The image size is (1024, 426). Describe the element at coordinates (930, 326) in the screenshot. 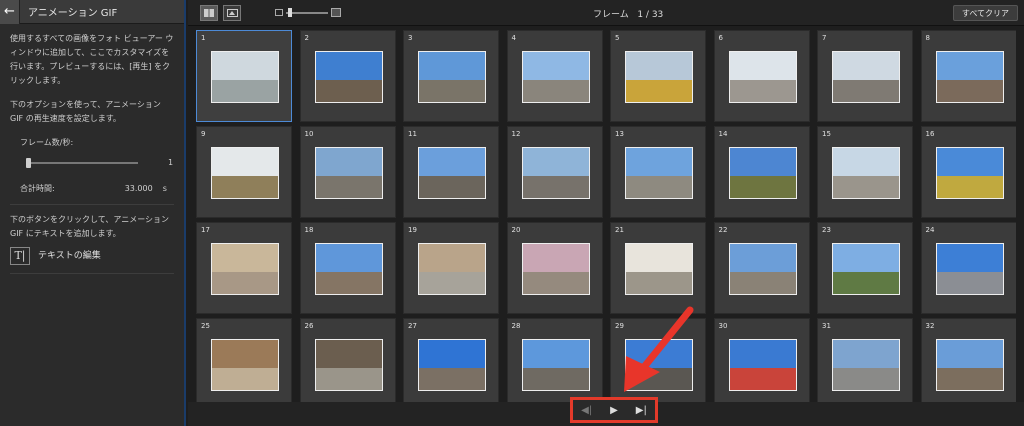

I see `frame-number: 32` at that location.